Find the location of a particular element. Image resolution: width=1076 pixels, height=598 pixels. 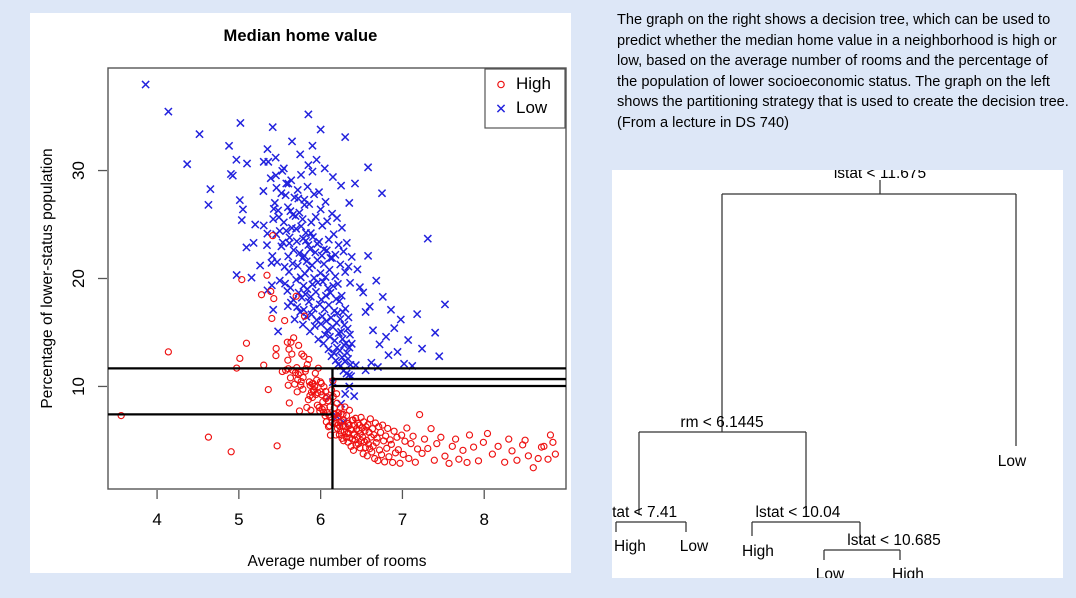

x-tick-label-1: 5 is located at coordinates (238, 519).